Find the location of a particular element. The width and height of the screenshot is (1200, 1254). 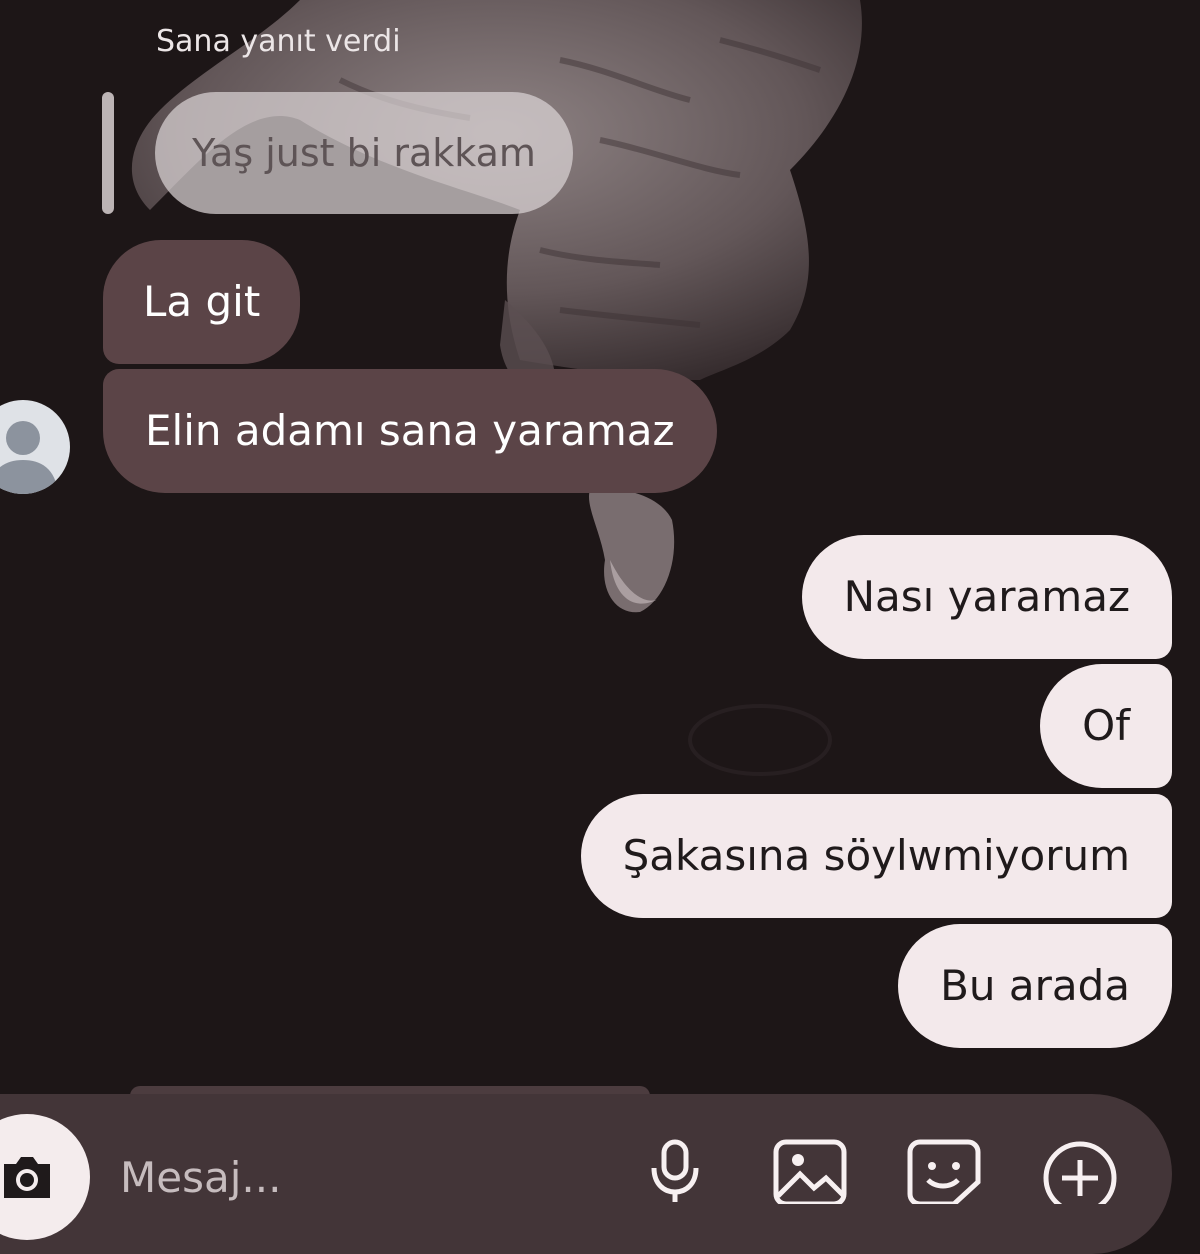

message-input is located at coordinates (360, 1177).